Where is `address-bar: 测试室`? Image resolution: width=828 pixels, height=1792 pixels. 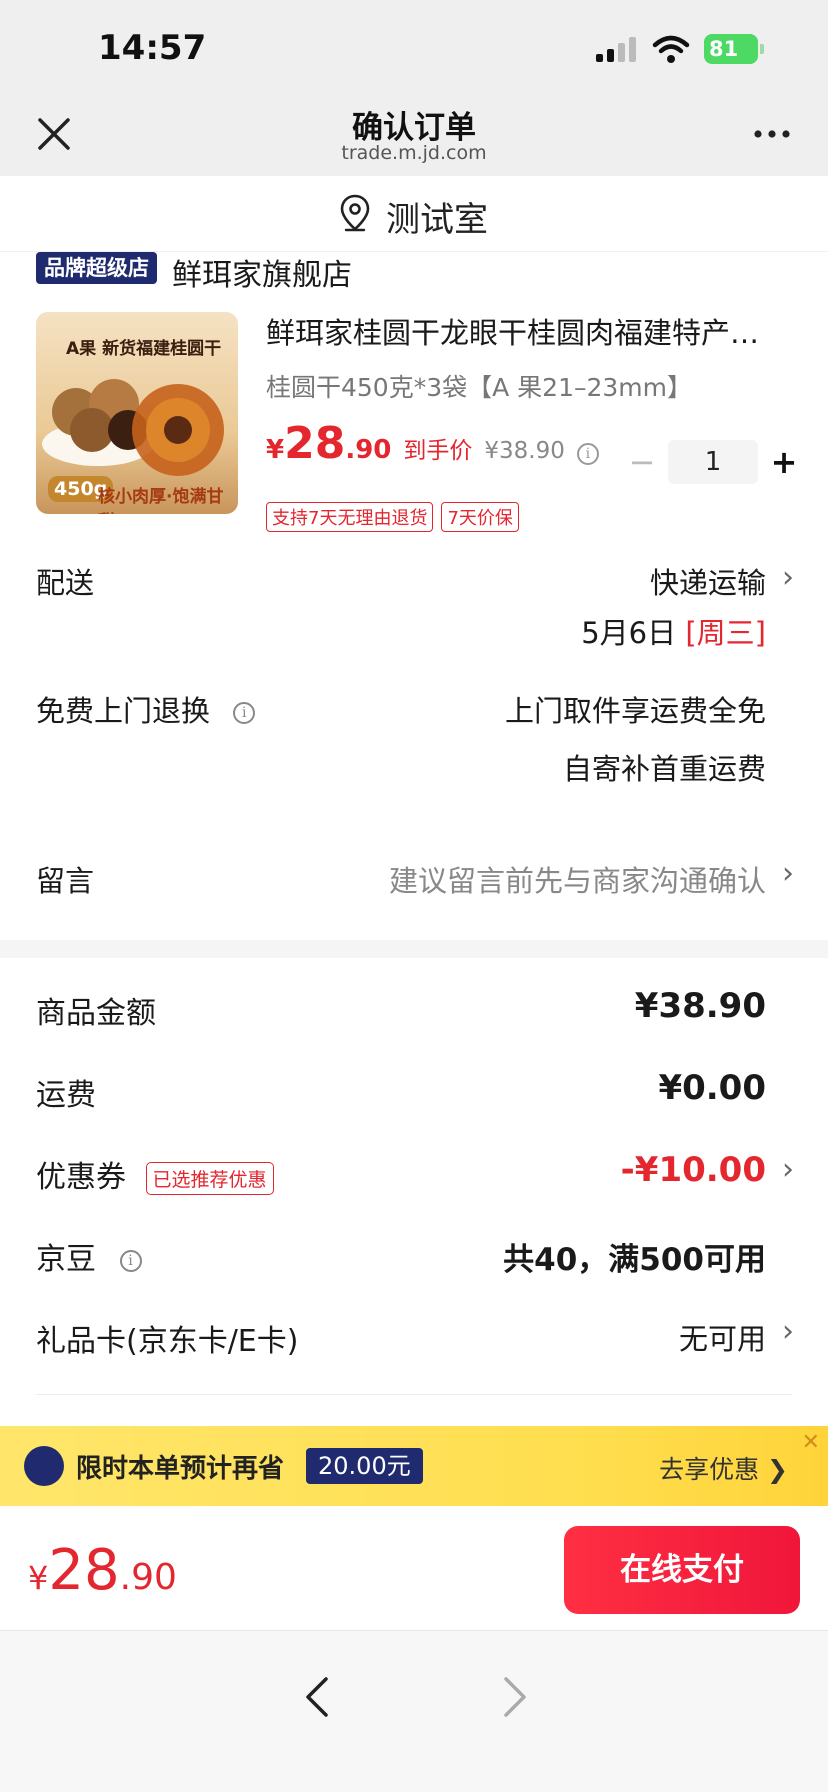 address-bar: 测试室 is located at coordinates (414, 214).